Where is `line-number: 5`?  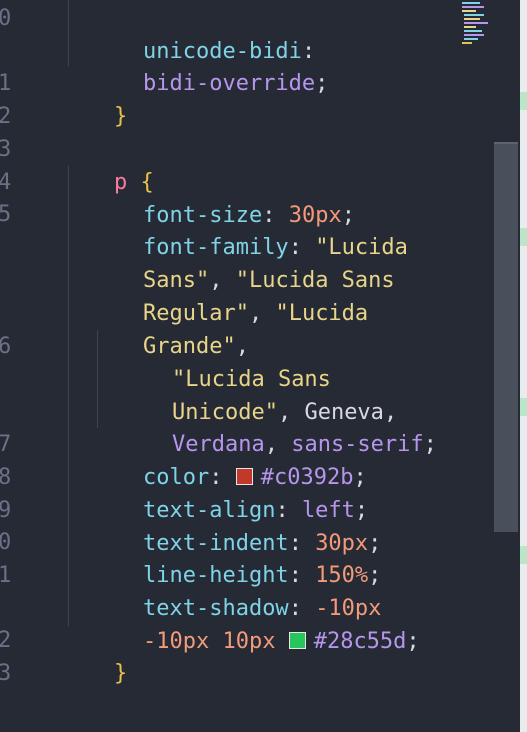 line-number: 5 is located at coordinates (6, 214).